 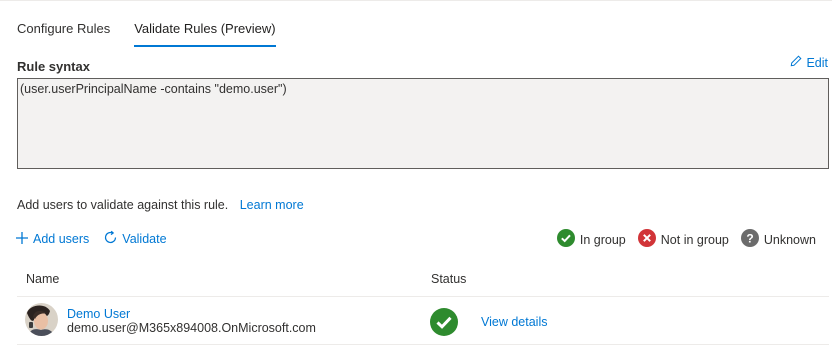 I want to click on top-divider, so click(x=416, y=0).